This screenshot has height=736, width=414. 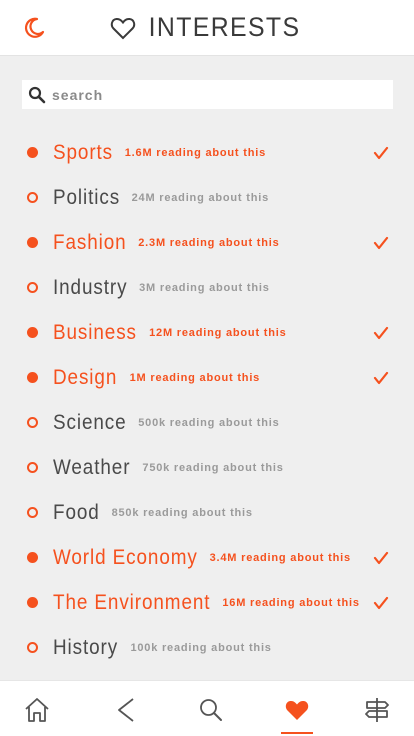 What do you see at coordinates (86, 647) in the screenshot?
I see `interest-name: History` at bounding box center [86, 647].